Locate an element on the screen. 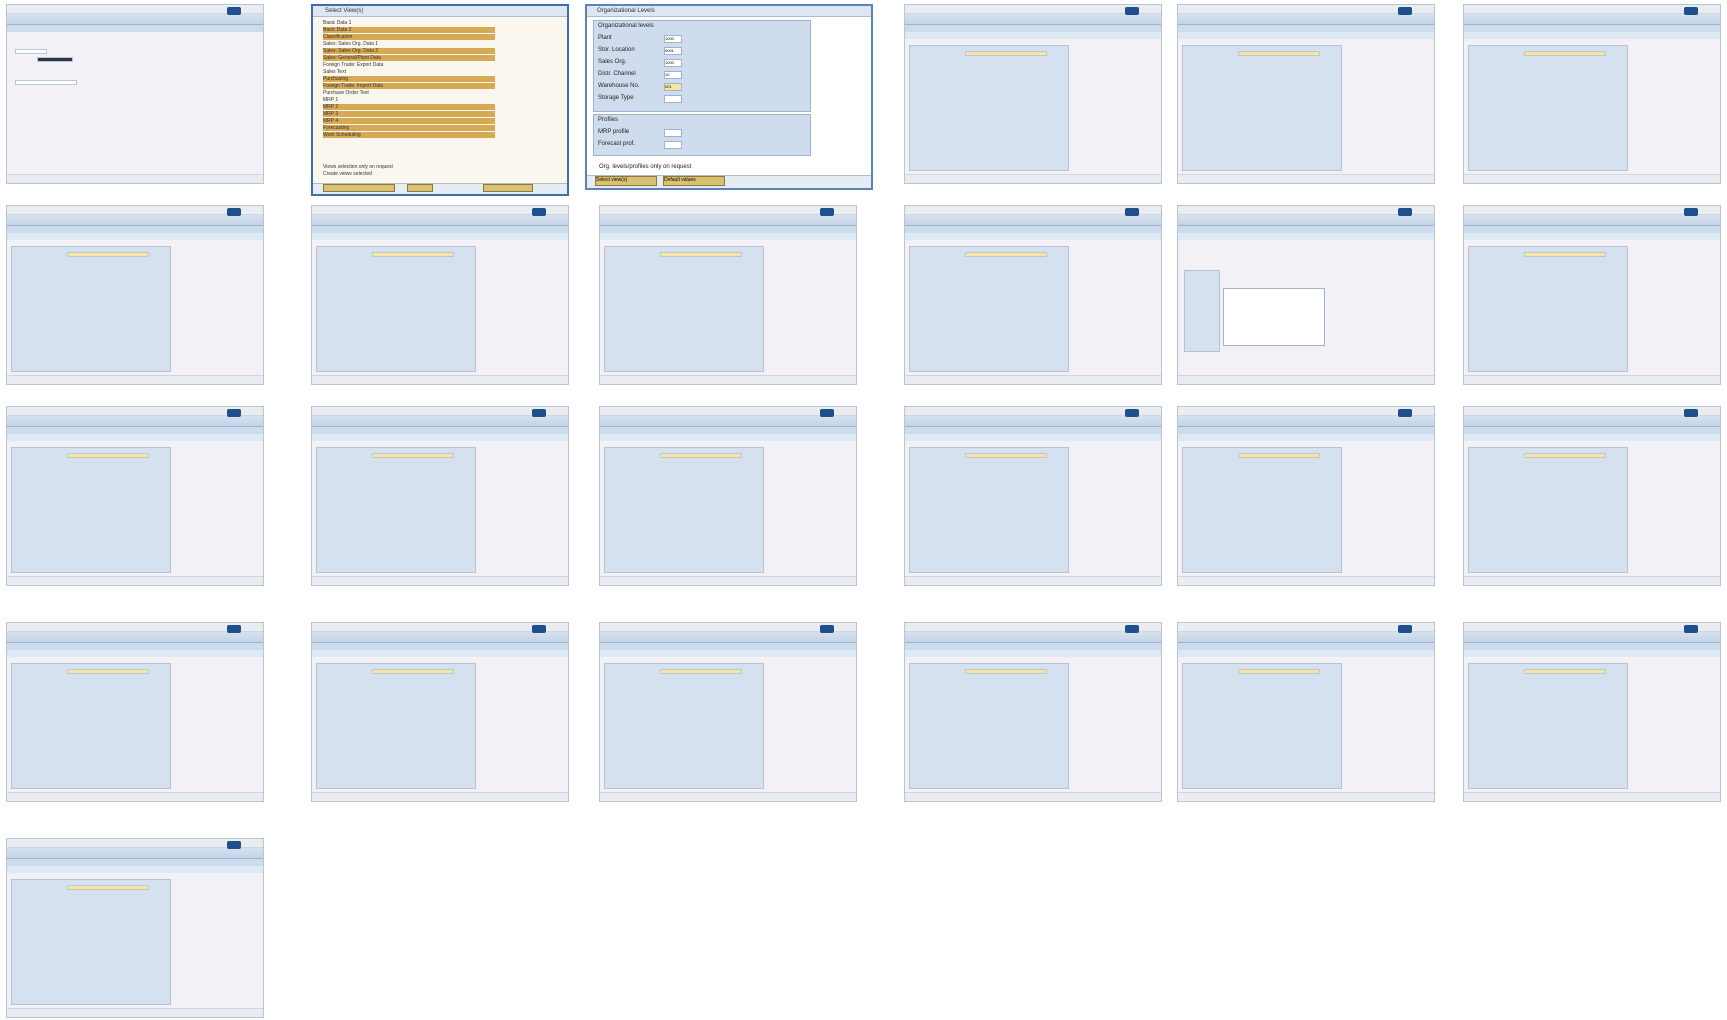  view-item: Forecasting is located at coordinates (409, 128).